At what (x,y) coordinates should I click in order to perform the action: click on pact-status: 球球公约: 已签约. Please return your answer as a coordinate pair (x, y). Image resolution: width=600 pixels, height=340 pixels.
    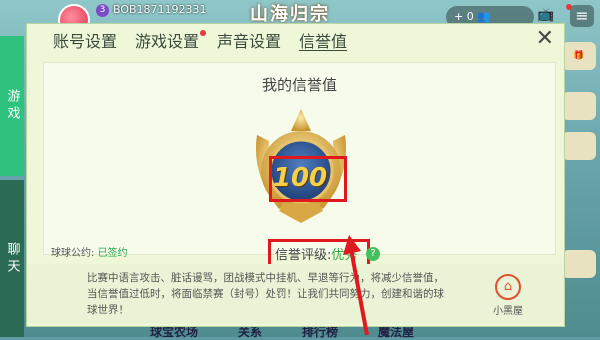
    Looking at the image, I should click on (89, 251).